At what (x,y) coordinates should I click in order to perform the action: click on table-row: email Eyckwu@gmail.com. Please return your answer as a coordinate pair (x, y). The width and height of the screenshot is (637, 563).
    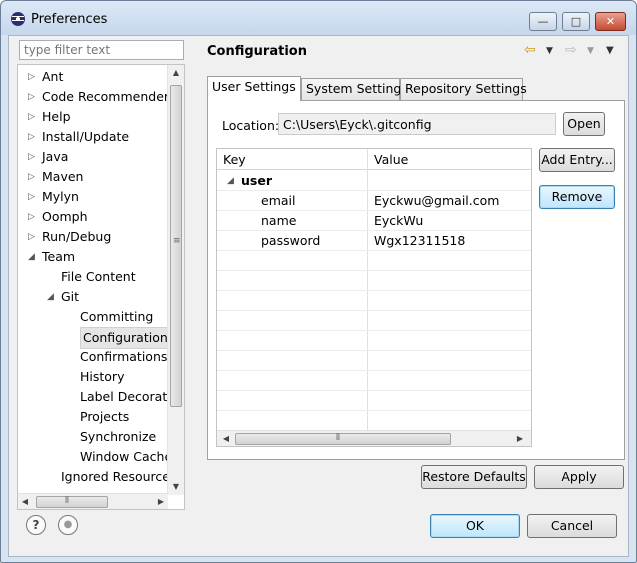
    Looking at the image, I should click on (374, 201).